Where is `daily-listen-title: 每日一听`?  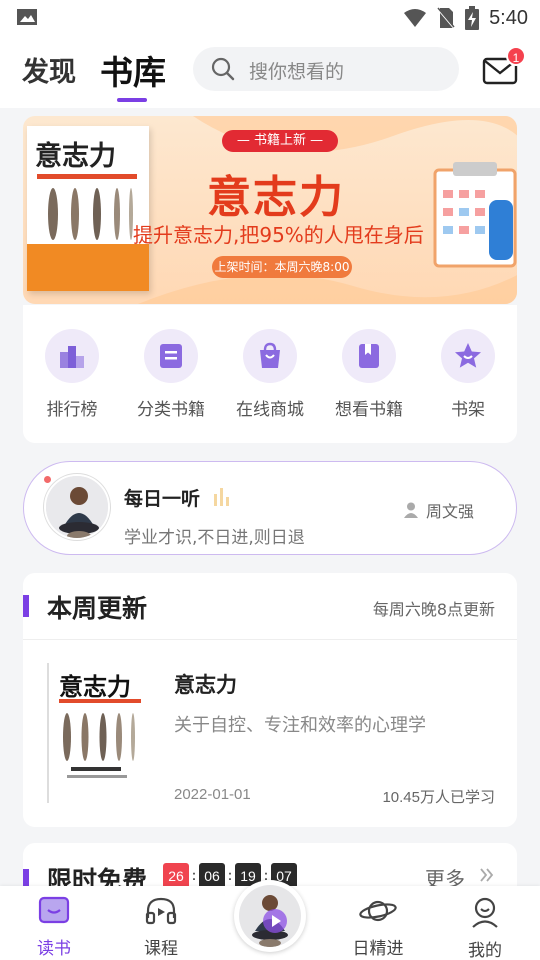
daily-listen-title: 每日一听 is located at coordinates (162, 499).